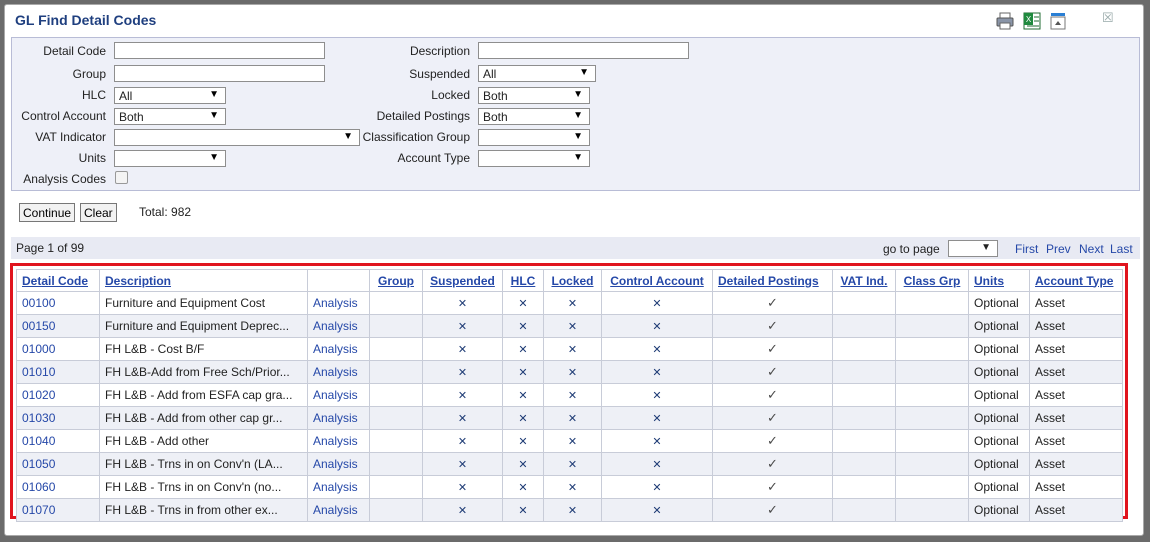  Describe the element at coordinates (864, 280) in the screenshot. I see `header-col-vat-ind: VAT Ind.` at that location.